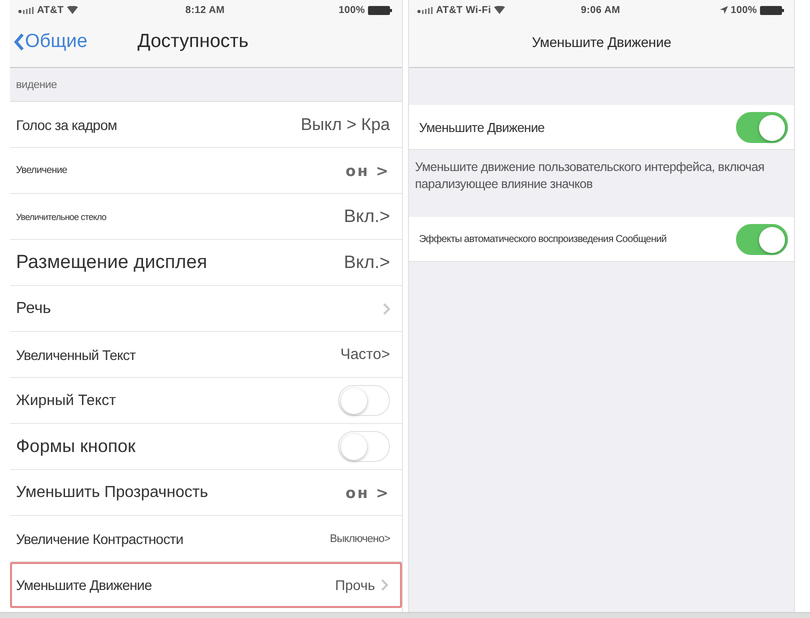 This screenshot has width=810, height=618. What do you see at coordinates (345, 124) in the screenshot?
I see `row-value: Выкл > Кра` at bounding box center [345, 124].